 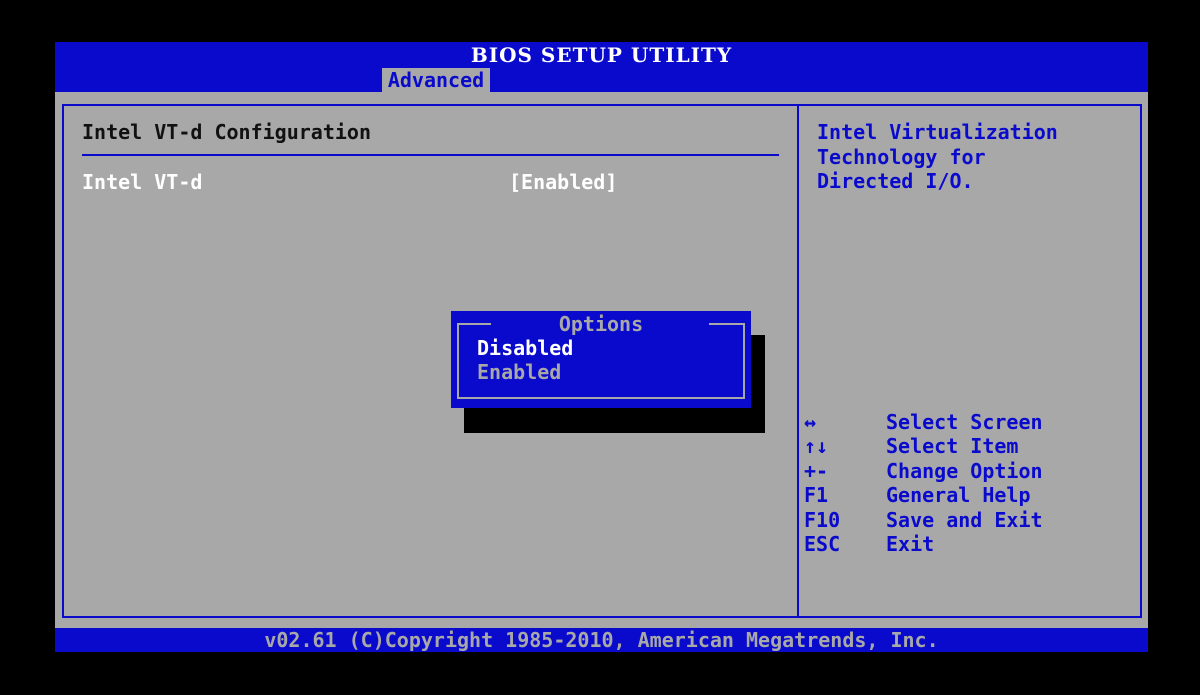 I want to click on f10-key: F10, so click(x=822, y=519).